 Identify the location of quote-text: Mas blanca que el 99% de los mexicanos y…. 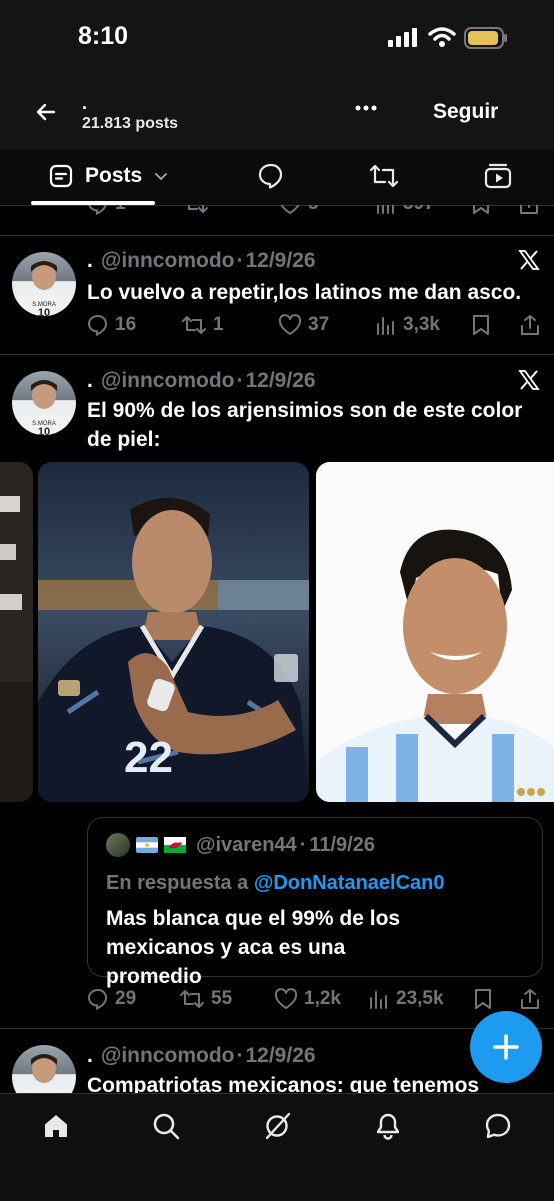
(253, 947).